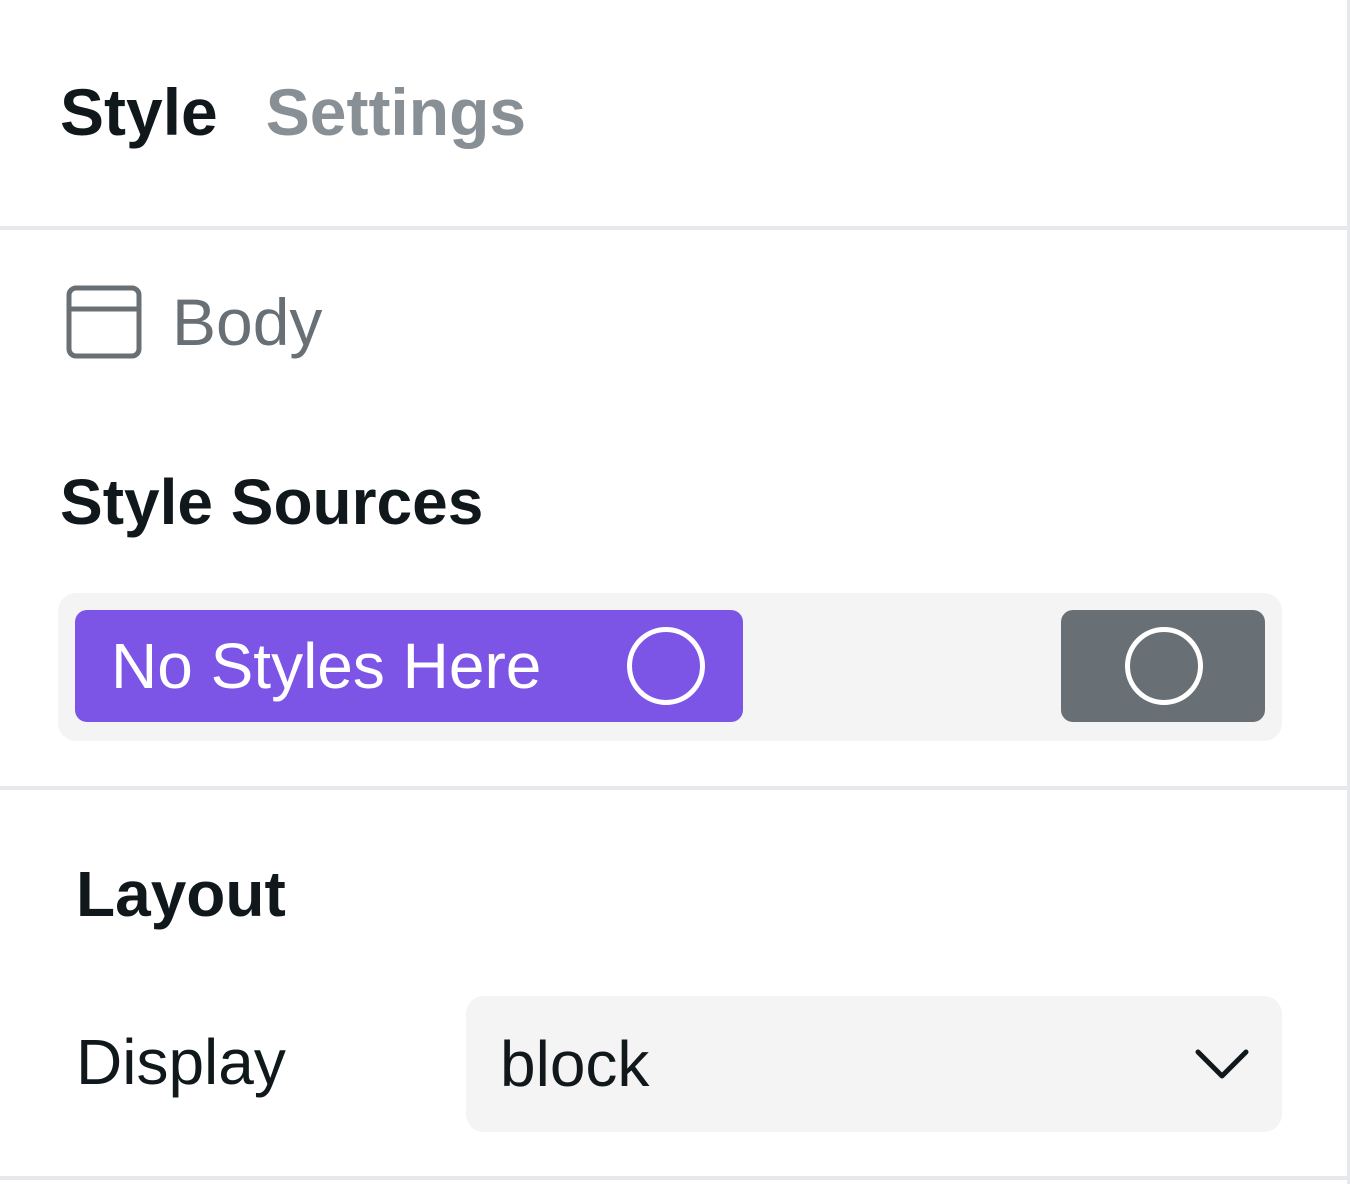  Describe the element at coordinates (247, 322) in the screenshot. I see `selected-element-label: Body` at that location.